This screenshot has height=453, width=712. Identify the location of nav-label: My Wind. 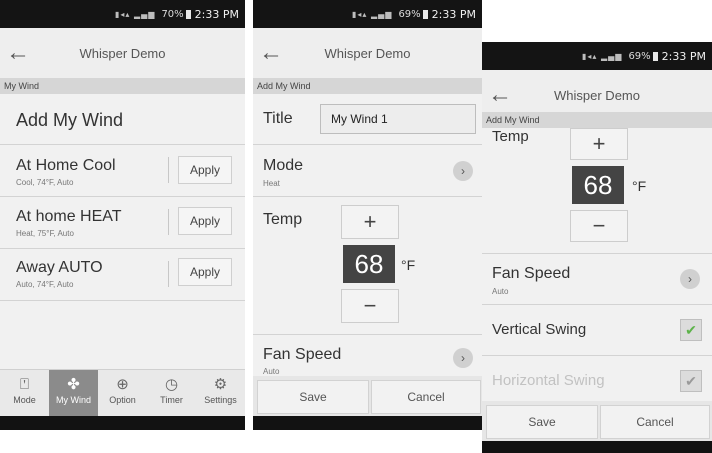
(73, 400).